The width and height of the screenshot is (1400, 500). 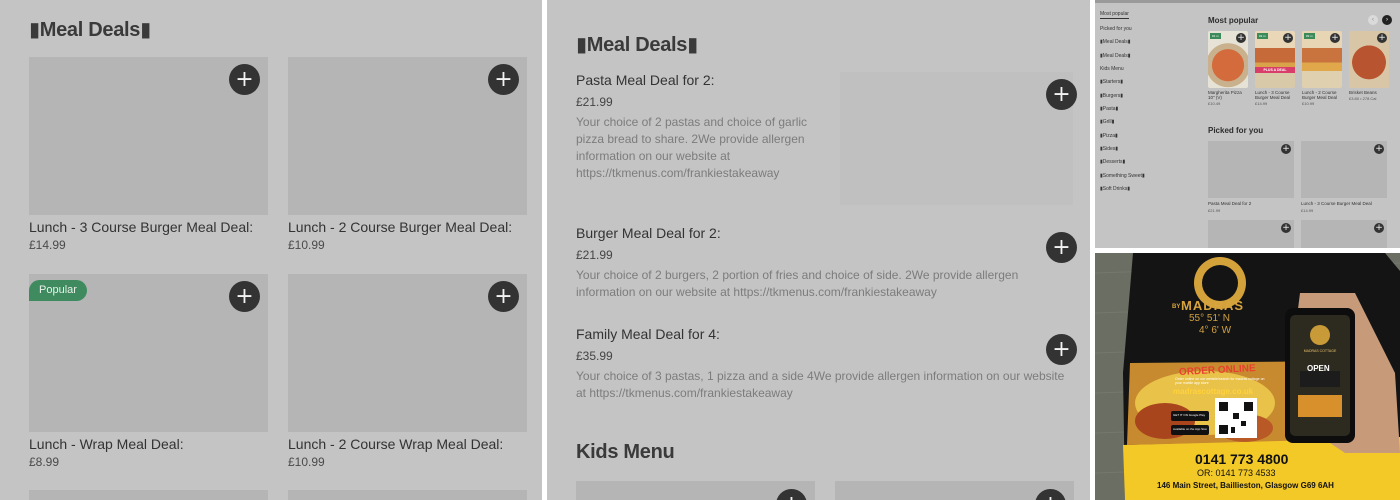 What do you see at coordinates (1373, 20) in the screenshot?
I see `carousel-prev-button: ‹` at bounding box center [1373, 20].